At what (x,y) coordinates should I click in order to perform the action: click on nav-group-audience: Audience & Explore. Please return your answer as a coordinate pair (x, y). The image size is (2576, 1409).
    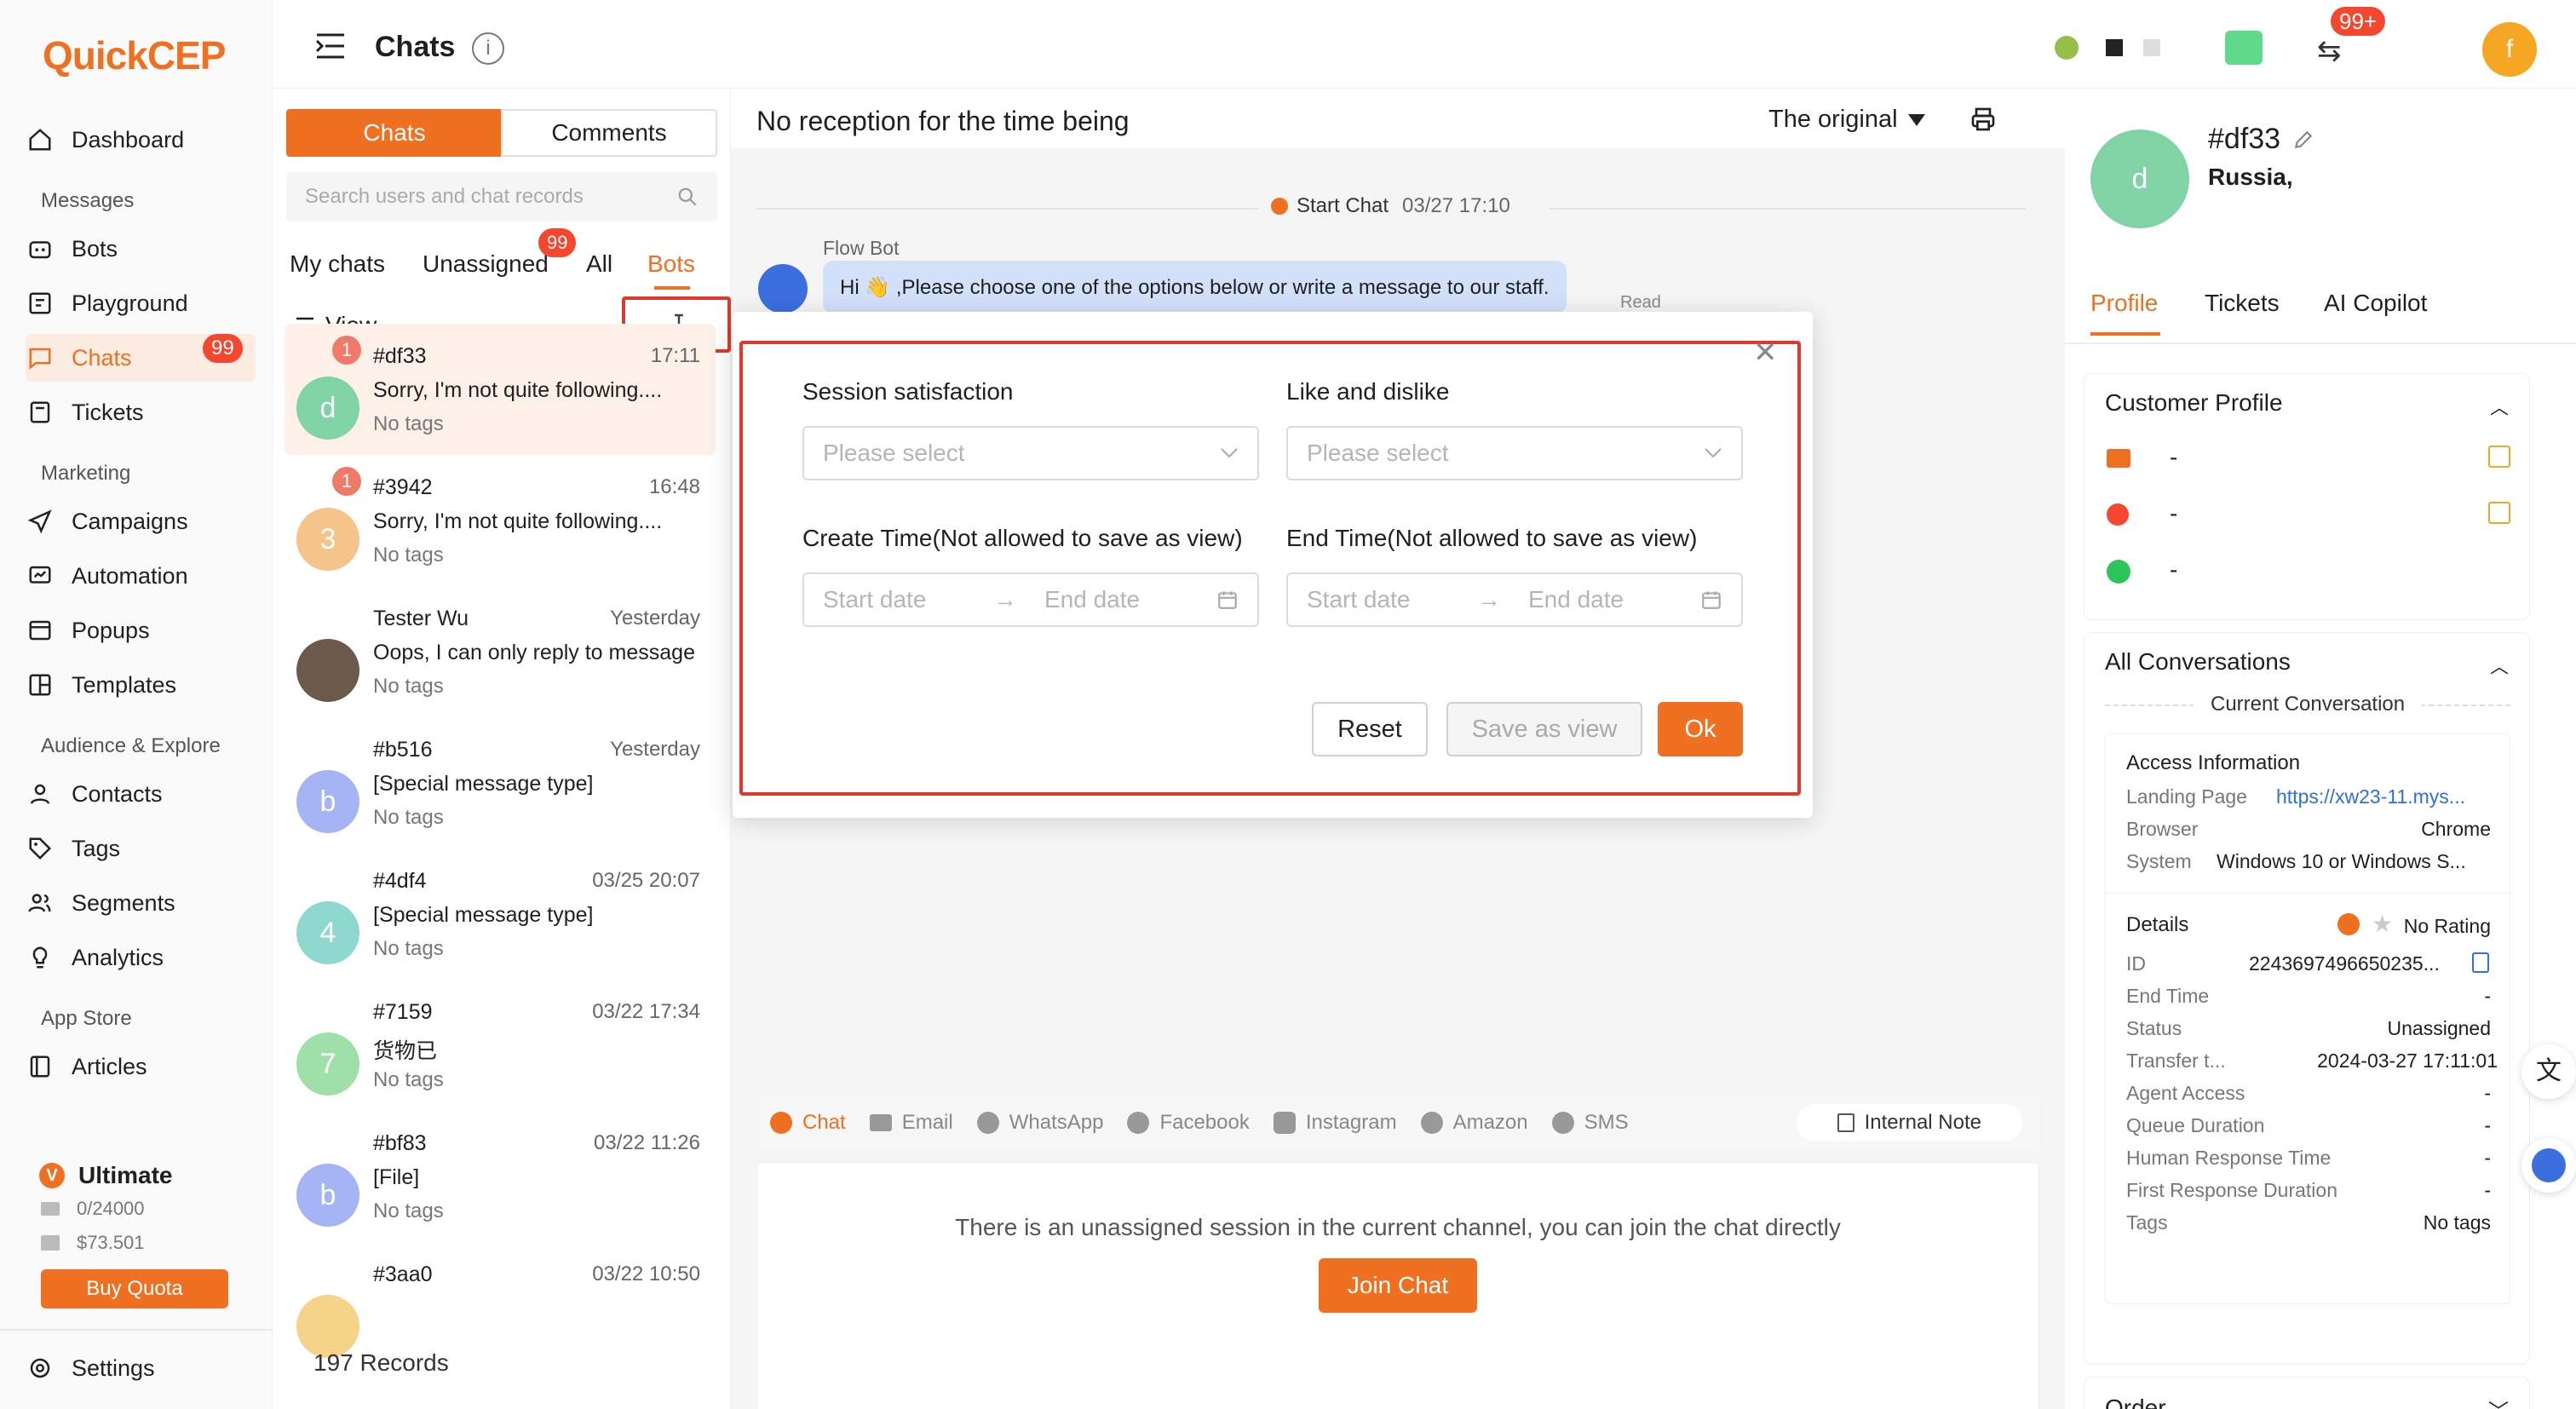
    Looking at the image, I should click on (131, 745).